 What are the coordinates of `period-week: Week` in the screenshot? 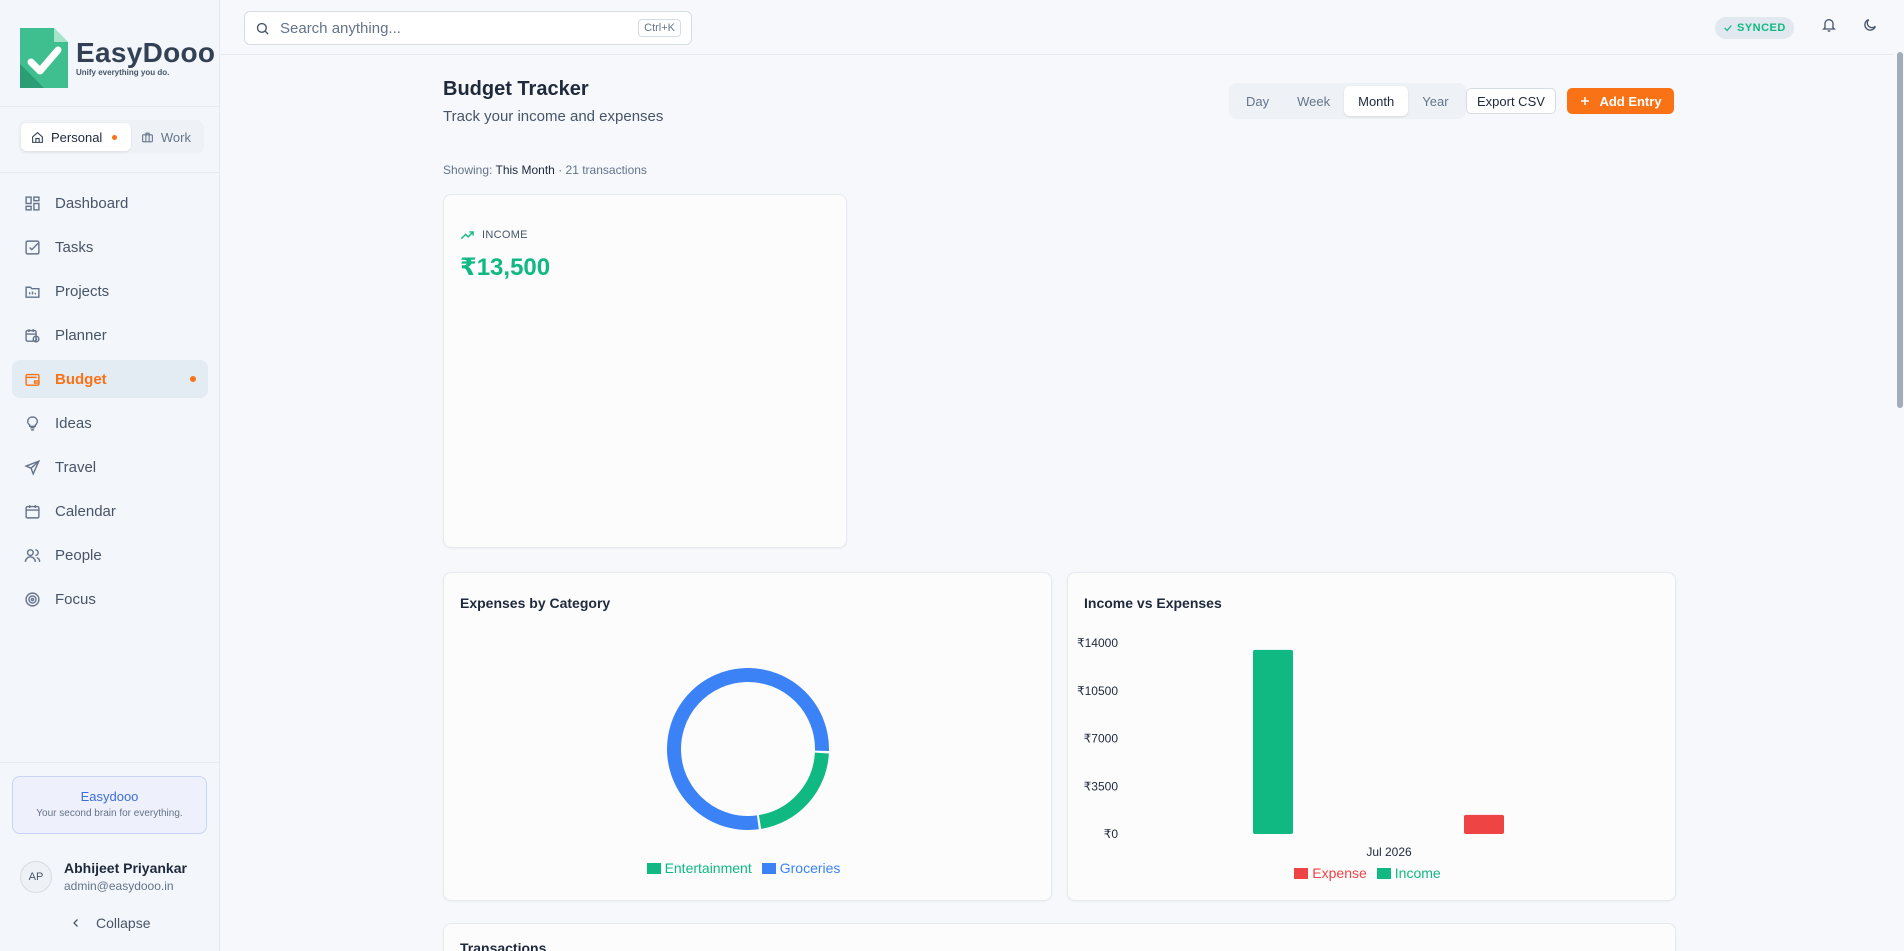 It's located at (1313, 101).